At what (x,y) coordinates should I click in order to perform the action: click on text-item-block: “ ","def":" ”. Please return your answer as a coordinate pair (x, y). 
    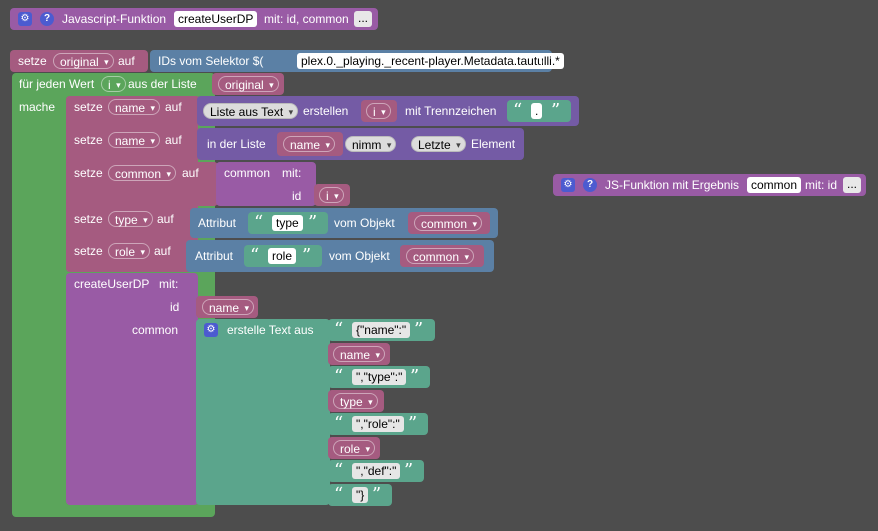
    Looking at the image, I should click on (376, 471).